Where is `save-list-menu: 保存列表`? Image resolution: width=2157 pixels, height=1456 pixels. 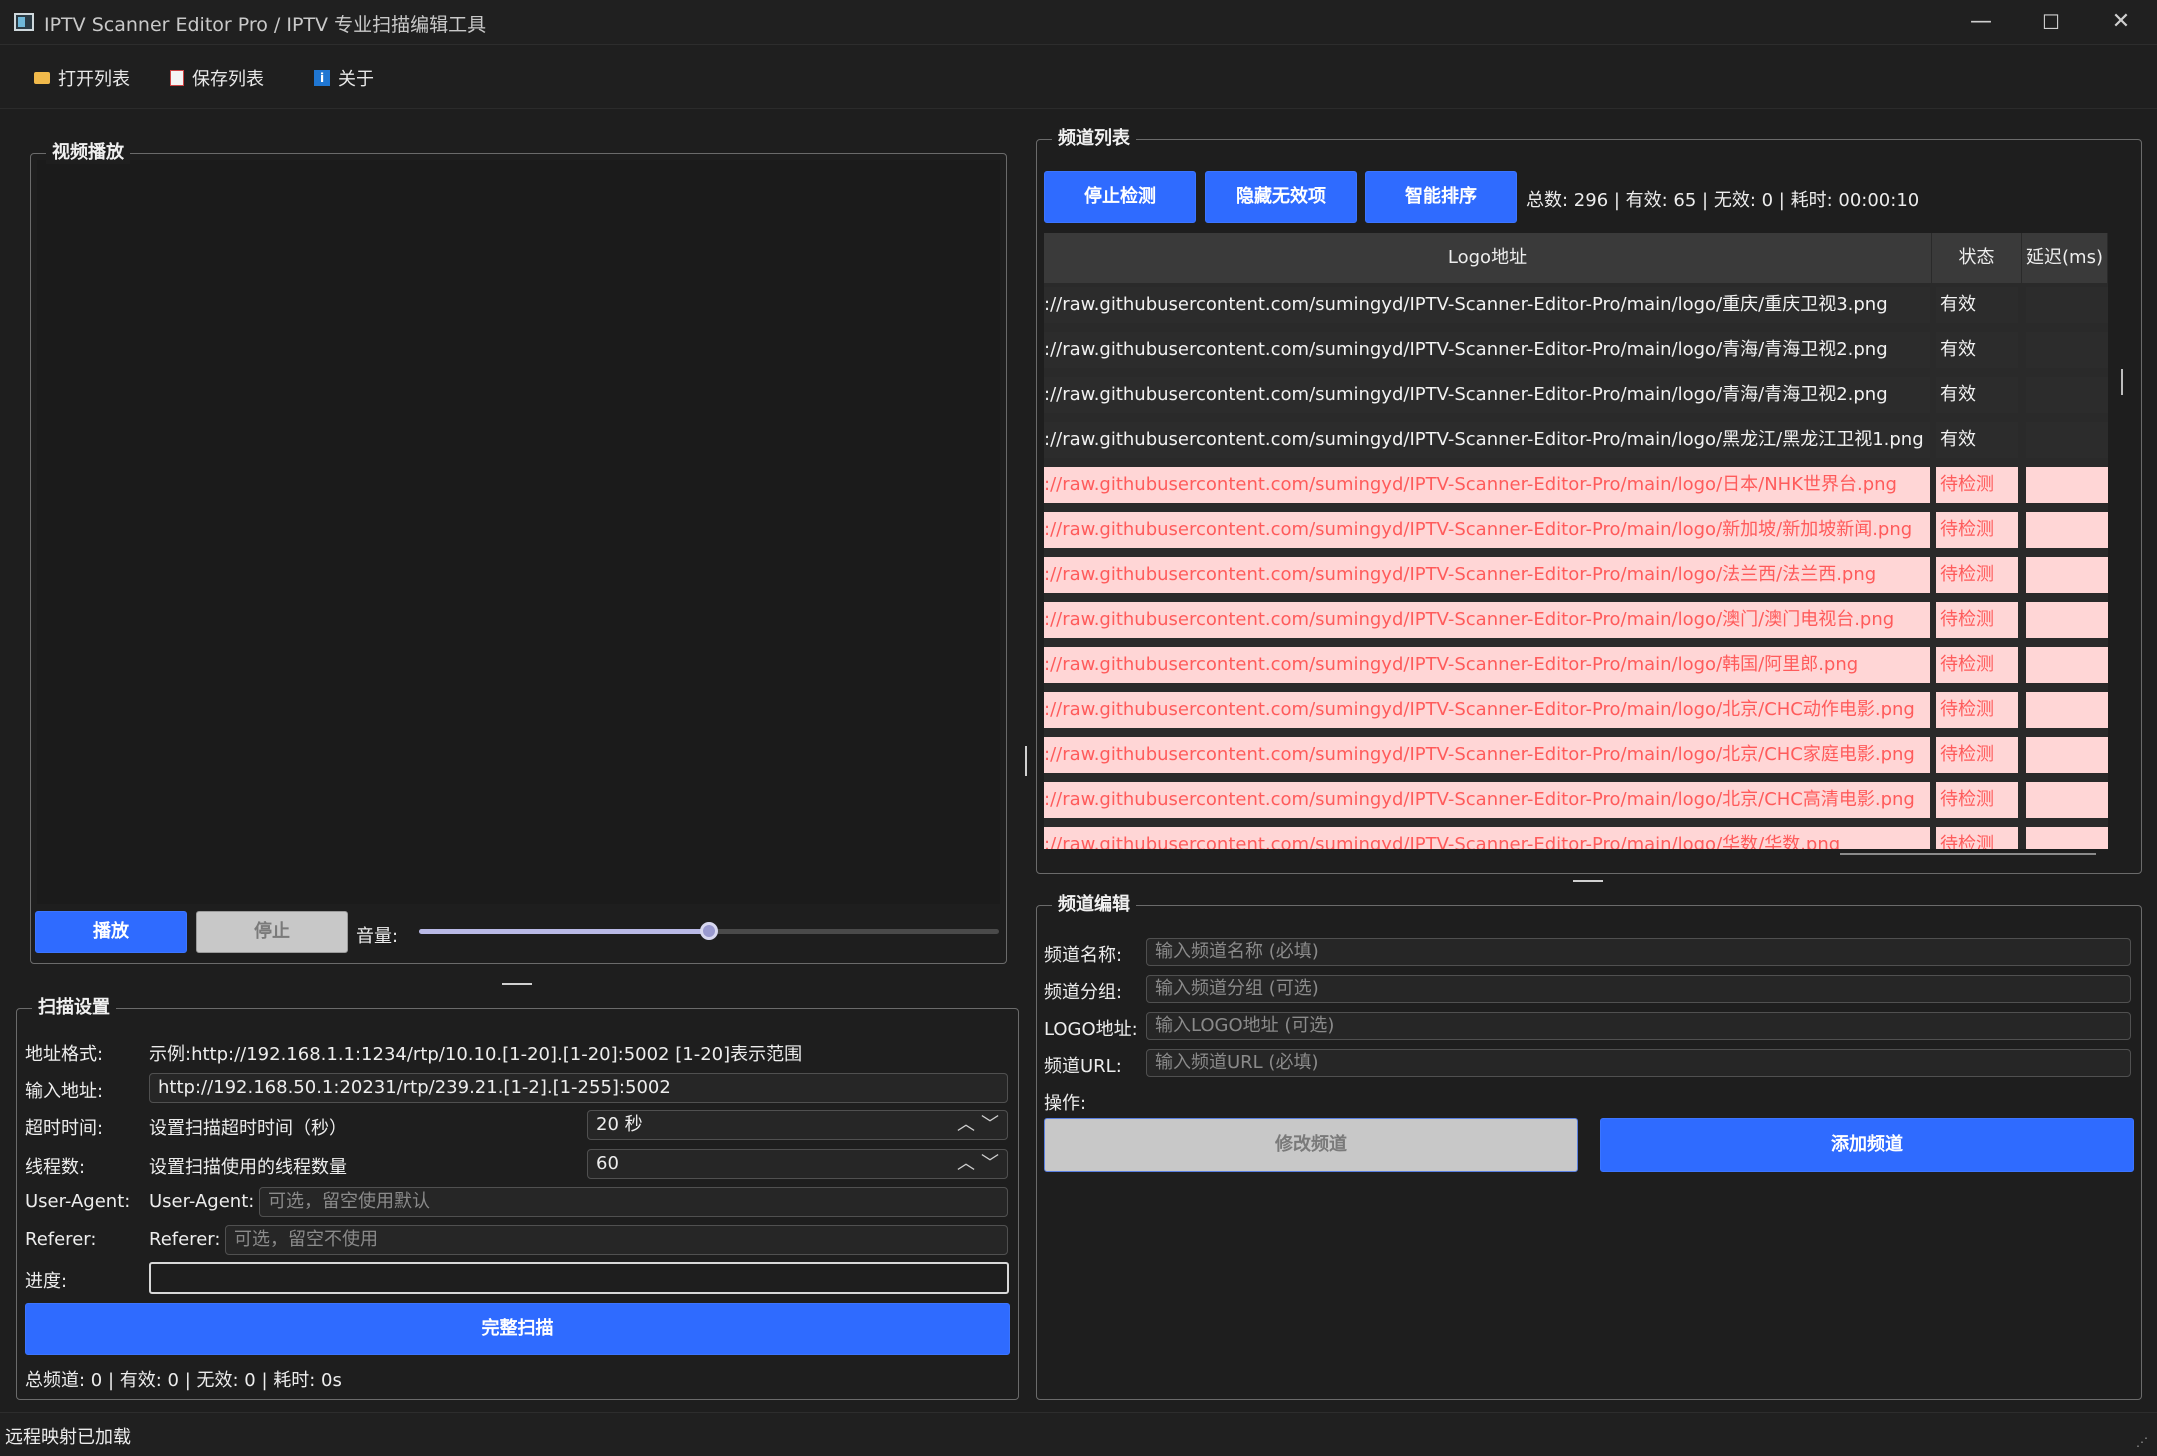 save-list-menu: 保存列表 is located at coordinates (217, 78).